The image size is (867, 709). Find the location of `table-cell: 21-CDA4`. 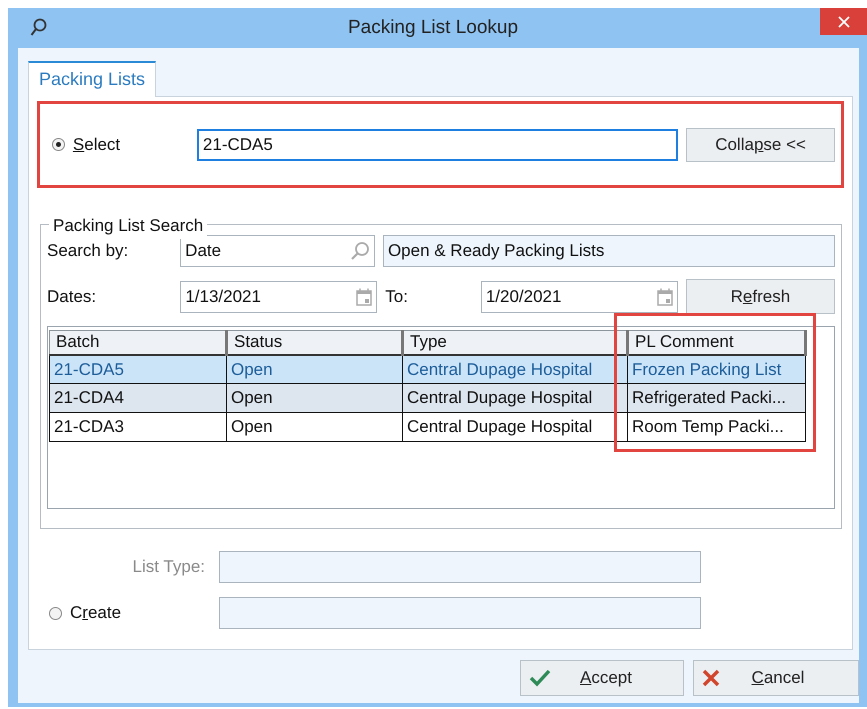

table-cell: 21-CDA4 is located at coordinates (138, 398).